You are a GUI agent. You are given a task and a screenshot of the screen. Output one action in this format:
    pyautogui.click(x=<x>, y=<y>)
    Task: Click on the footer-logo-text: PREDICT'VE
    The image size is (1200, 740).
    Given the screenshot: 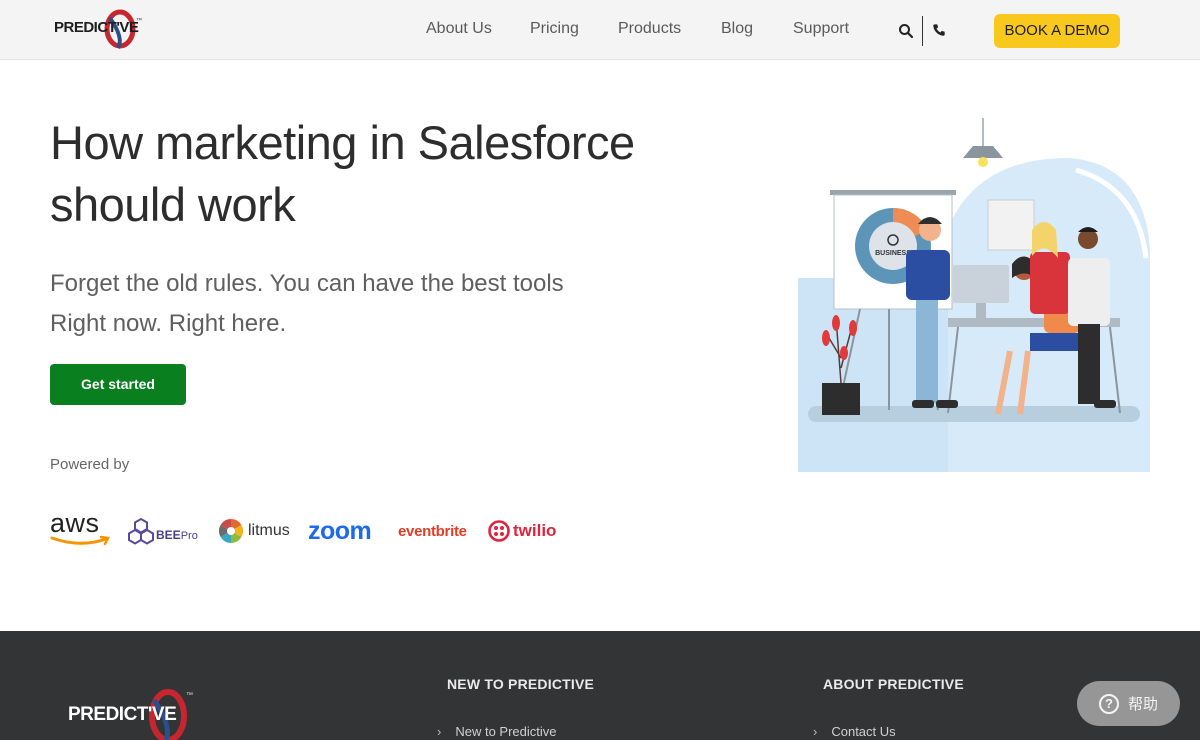 What is the action you would take?
    pyautogui.click(x=122, y=714)
    